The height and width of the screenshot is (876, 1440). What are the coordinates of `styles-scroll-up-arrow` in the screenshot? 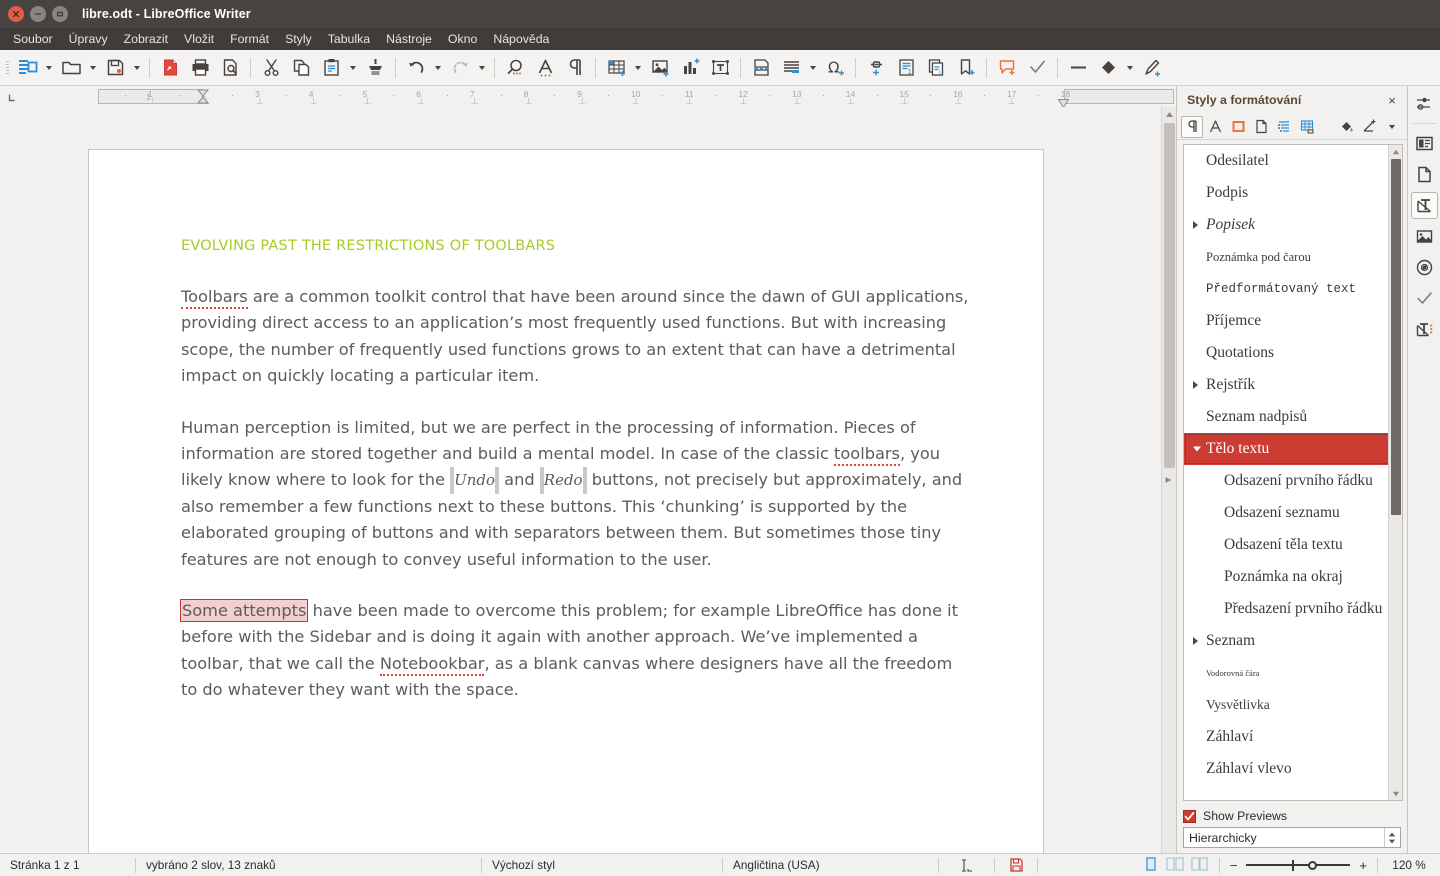 It's located at (1395, 151).